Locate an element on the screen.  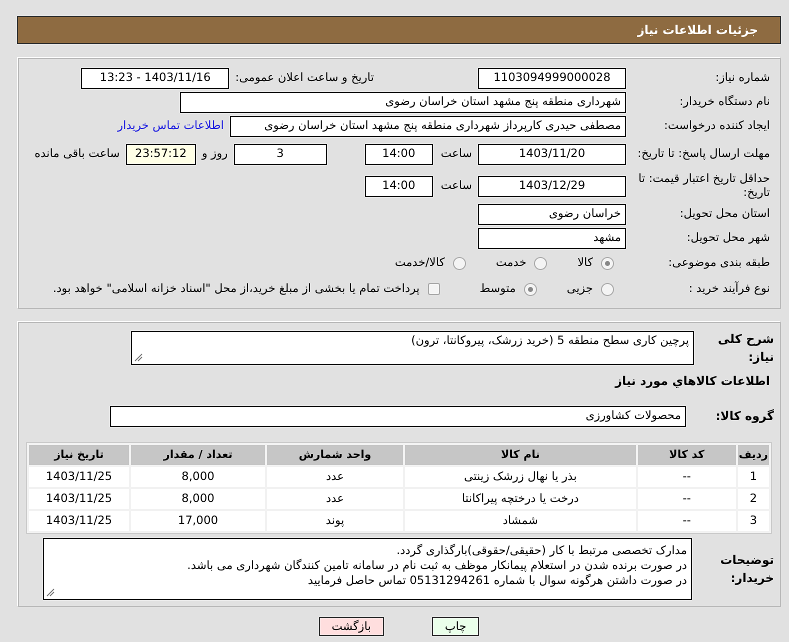
section-title: اطلاعات کالاهاي مورد نياز is located at coordinates (692, 381).